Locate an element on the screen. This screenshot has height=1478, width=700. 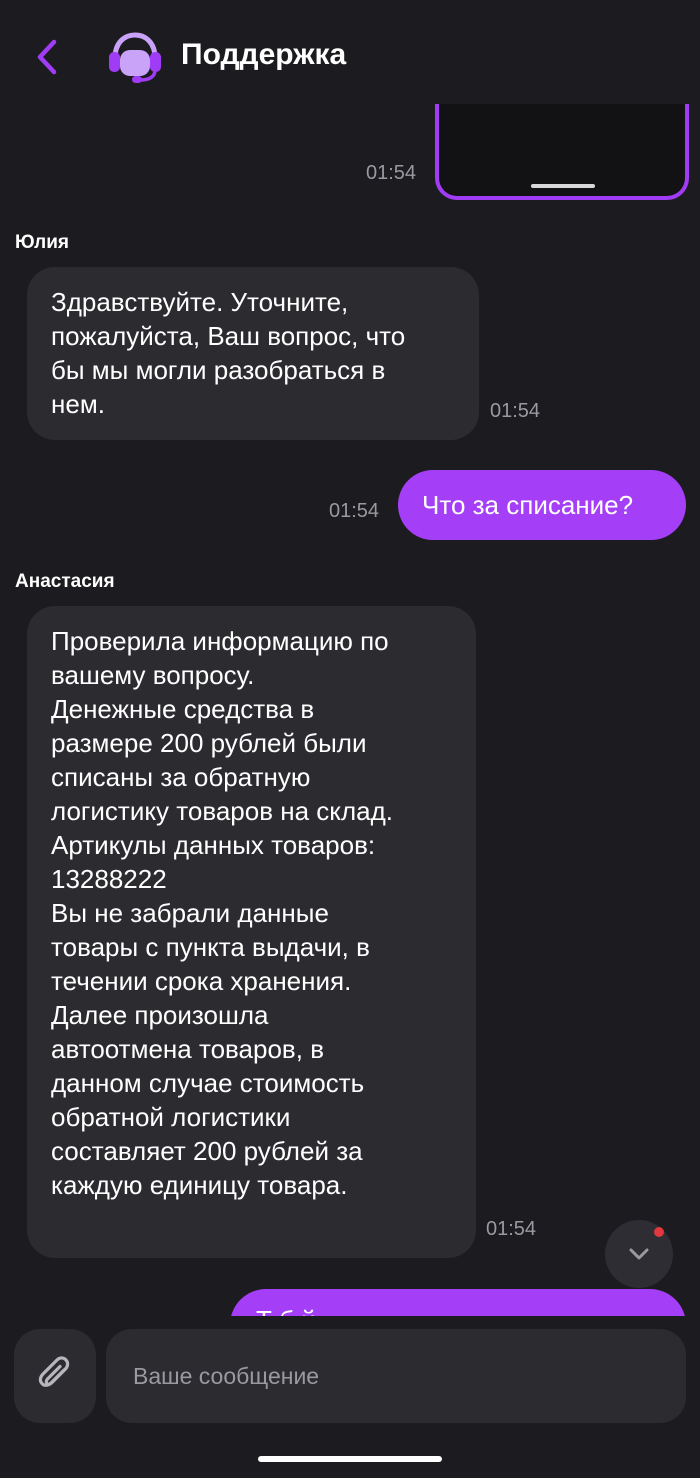
unread-indicator is located at coordinates (659, 1232).